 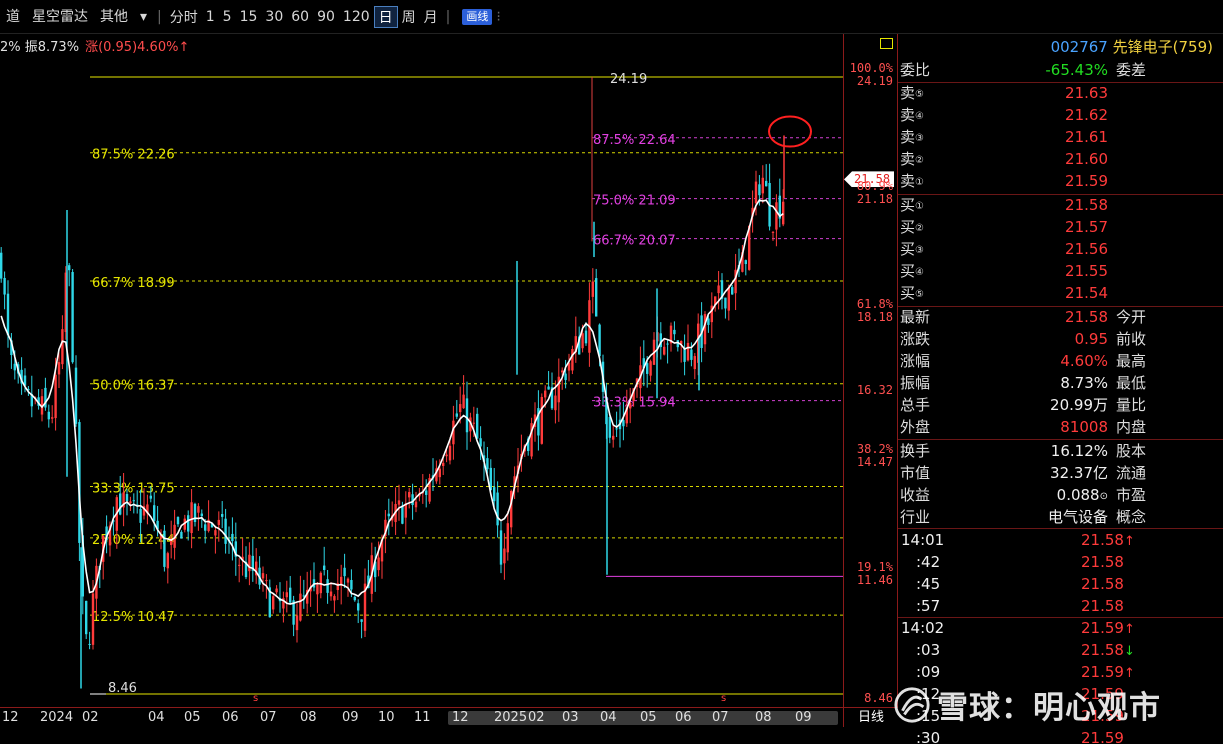 What do you see at coordinates (1091, 339) in the screenshot?
I see `stat-value: 0.95` at bounding box center [1091, 339].